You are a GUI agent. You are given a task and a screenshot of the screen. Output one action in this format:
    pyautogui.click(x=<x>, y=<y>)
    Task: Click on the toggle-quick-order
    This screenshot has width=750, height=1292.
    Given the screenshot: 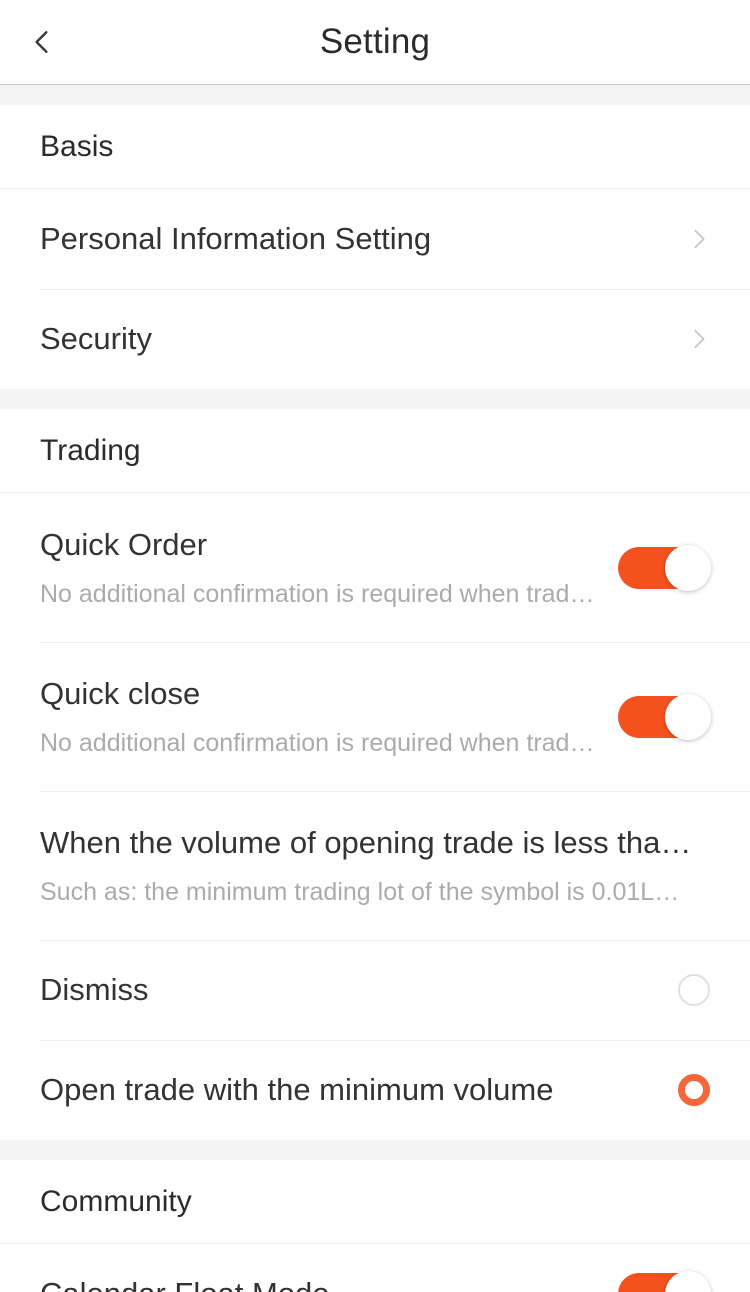 What is the action you would take?
    pyautogui.click(x=664, y=567)
    